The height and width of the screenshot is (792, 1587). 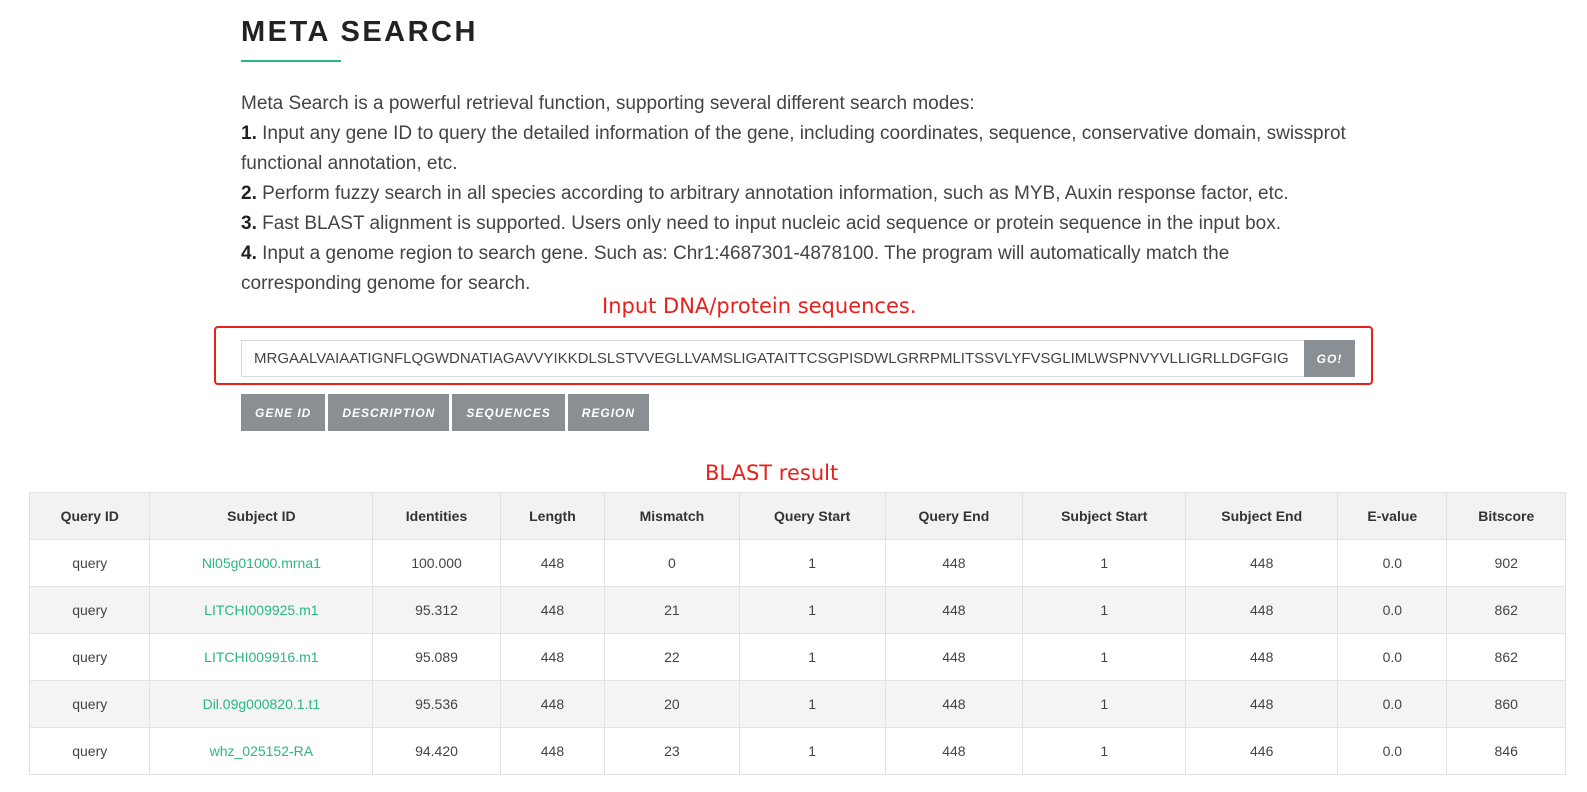 I want to click on subject-id-link: whz_025152-RA, so click(x=262, y=751).